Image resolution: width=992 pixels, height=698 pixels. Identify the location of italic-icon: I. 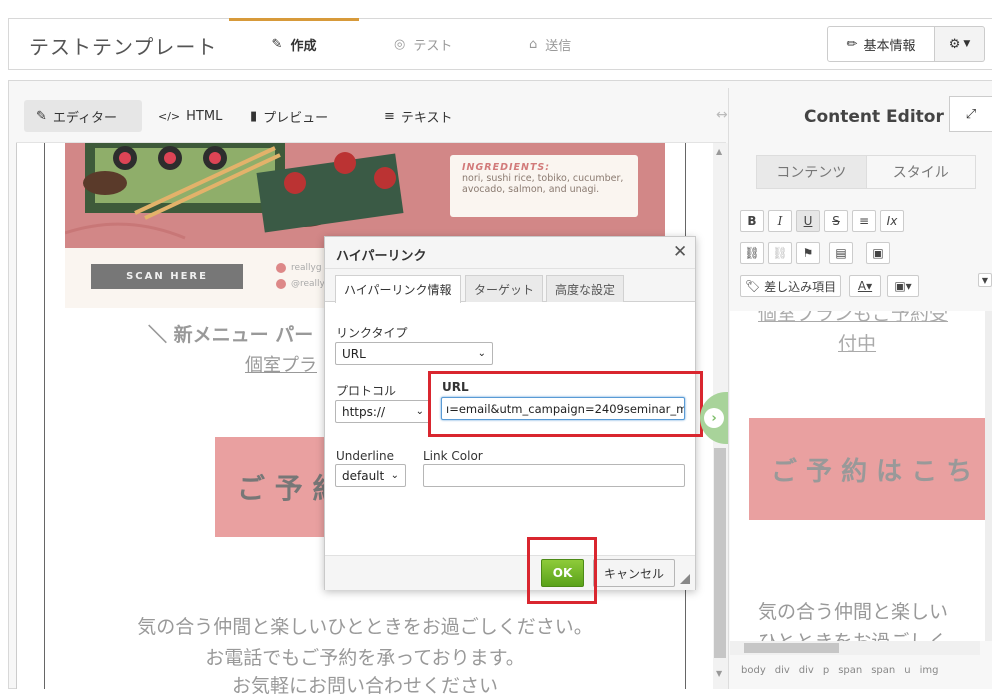
(780, 221).